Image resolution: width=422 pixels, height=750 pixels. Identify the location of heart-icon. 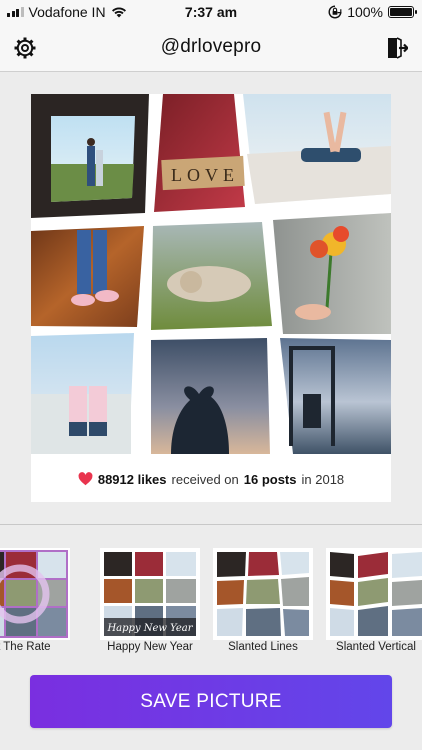
(85, 479).